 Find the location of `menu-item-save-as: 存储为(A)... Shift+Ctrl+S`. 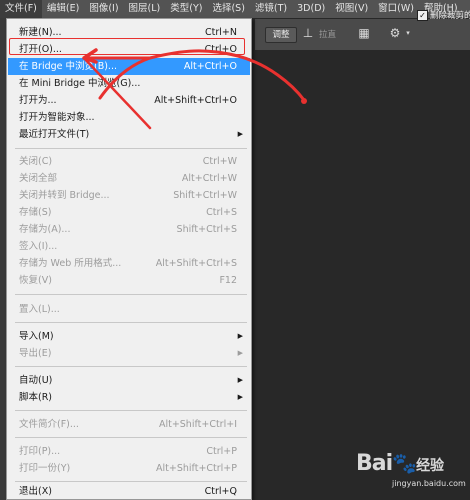

menu-item-save-as: 存储为(A)... Shift+Ctrl+S is located at coordinates (129, 229).